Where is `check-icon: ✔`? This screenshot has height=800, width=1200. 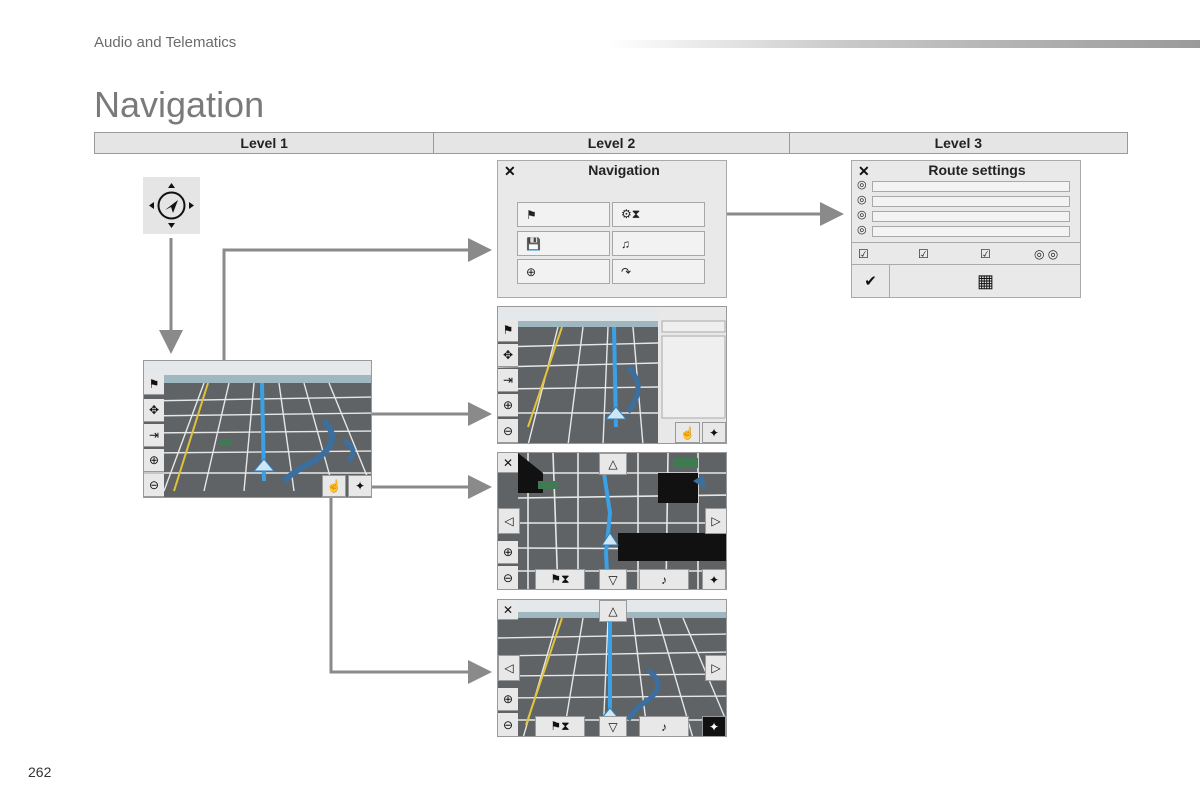
check-icon: ✔ is located at coordinates (870, 281).